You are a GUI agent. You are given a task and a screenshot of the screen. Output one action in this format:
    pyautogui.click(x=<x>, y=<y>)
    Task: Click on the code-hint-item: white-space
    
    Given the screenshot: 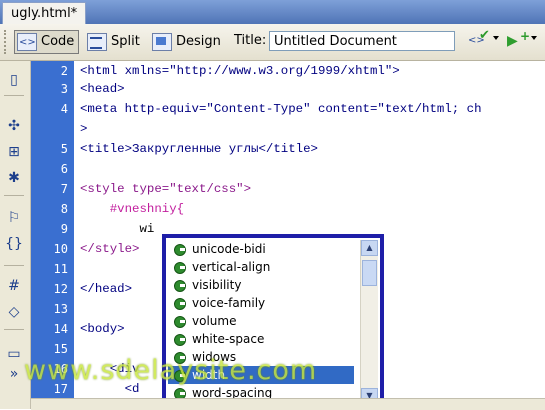 What is the action you would take?
    pyautogui.click(x=261, y=339)
    